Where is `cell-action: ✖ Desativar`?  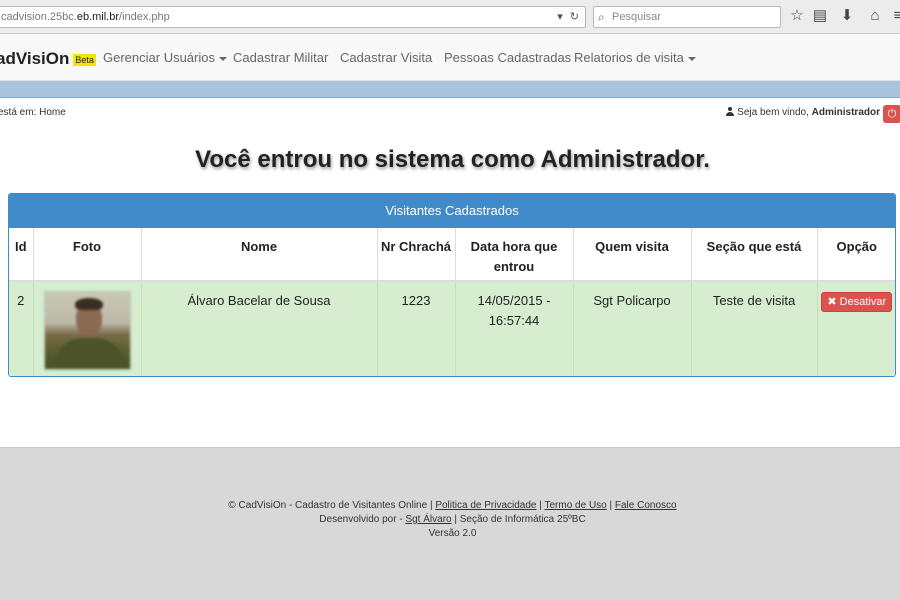
cell-action: ✖ Desativar is located at coordinates (856, 328).